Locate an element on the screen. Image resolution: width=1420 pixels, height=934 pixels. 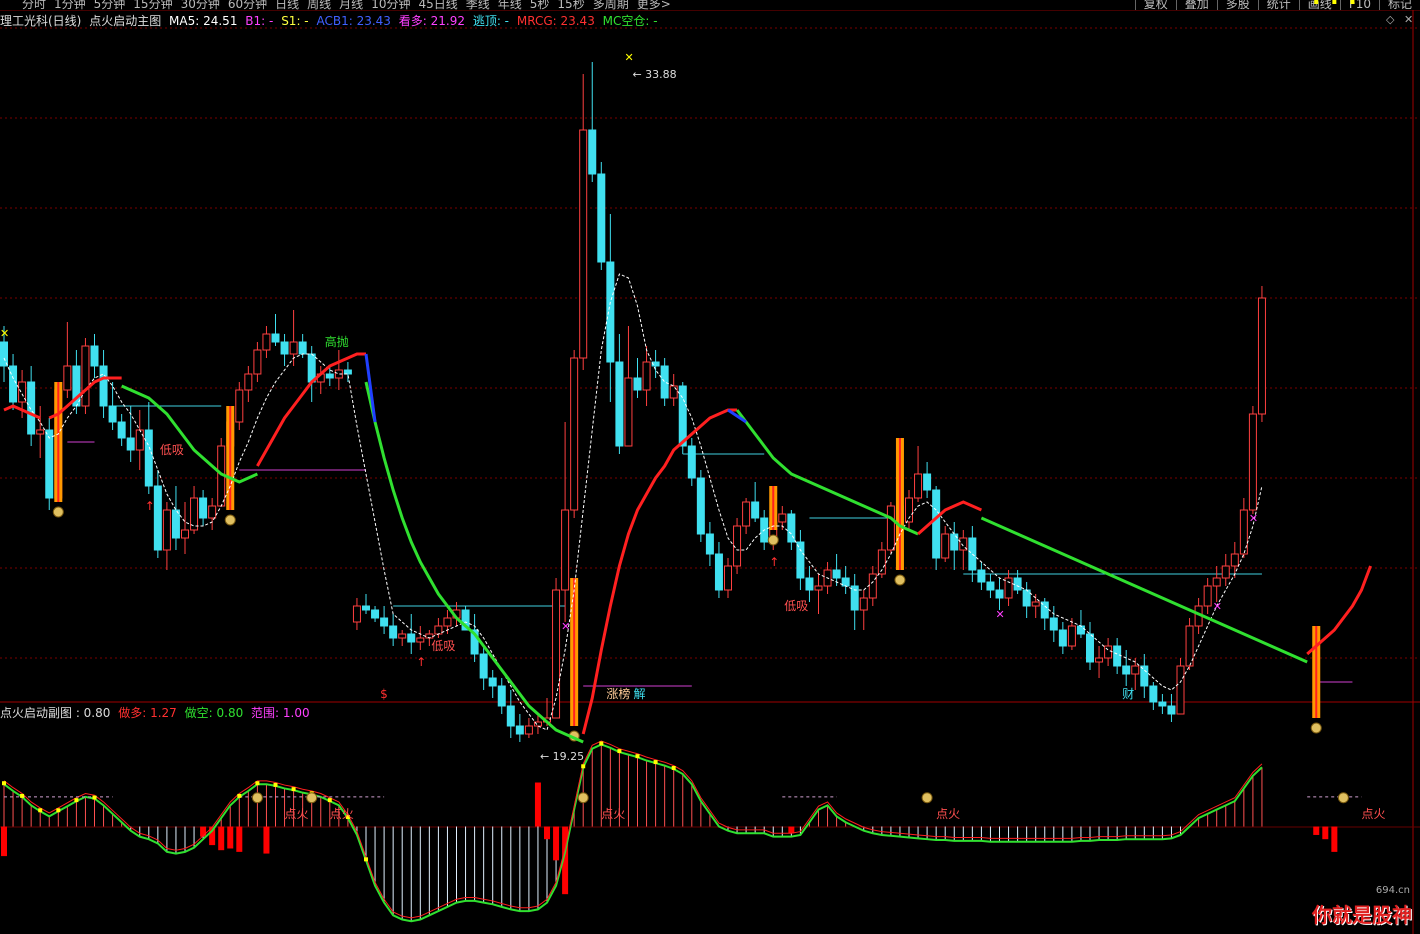
legend-ma5: MA5: 24.51 is located at coordinates (203, 21).